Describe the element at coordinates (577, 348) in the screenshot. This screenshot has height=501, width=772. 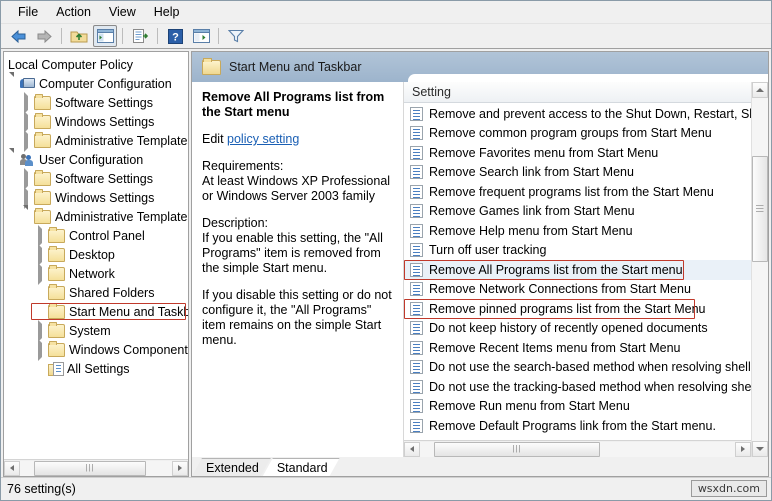
I see `list-item: Remove Recent Items menu from Start Menu` at that location.